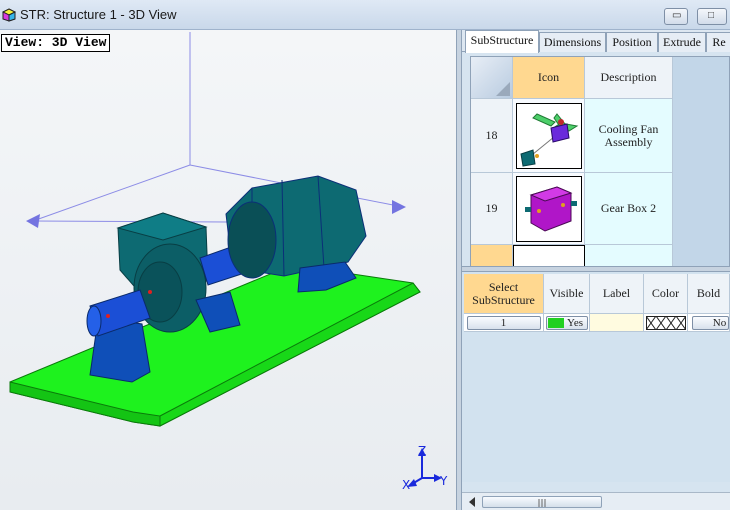 The image size is (730, 510). Describe the element at coordinates (492, 136) in the screenshot. I see `row-header-18: 18` at that location.